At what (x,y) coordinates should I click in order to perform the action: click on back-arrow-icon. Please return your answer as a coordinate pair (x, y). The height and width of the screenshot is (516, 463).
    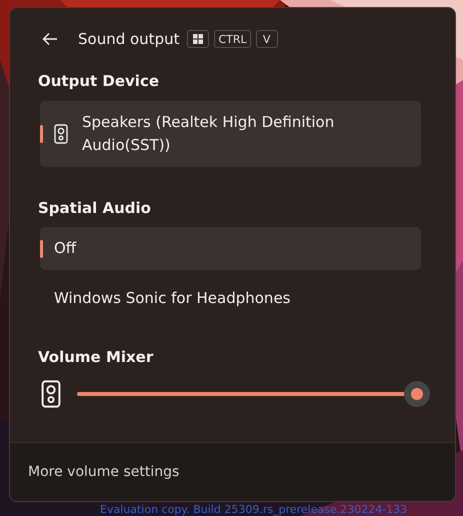
    Looking at the image, I should click on (50, 39).